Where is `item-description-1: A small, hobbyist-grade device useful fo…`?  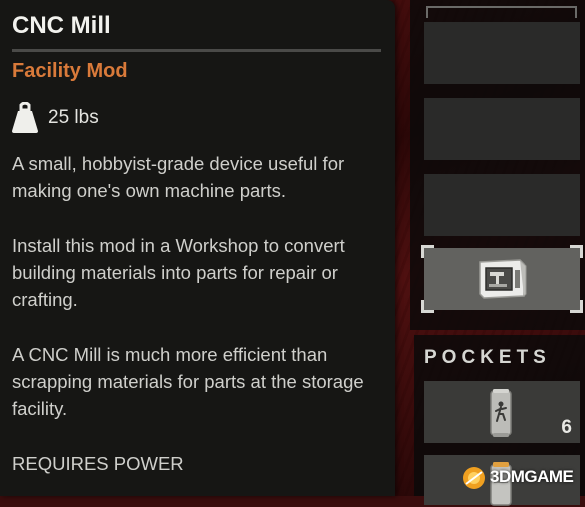
item-description-1: A small, hobbyist-grade device useful fo… is located at coordinates (178, 177).